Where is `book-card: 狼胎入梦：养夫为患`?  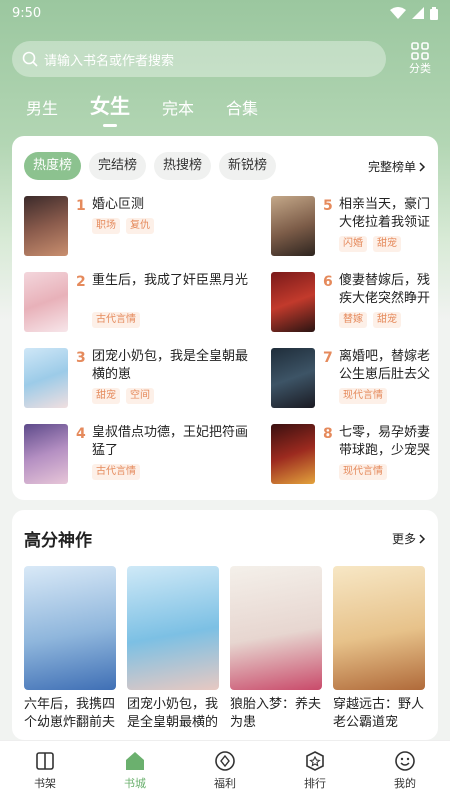
book-card: 狼胎入梦：养夫为患 is located at coordinates (276, 649).